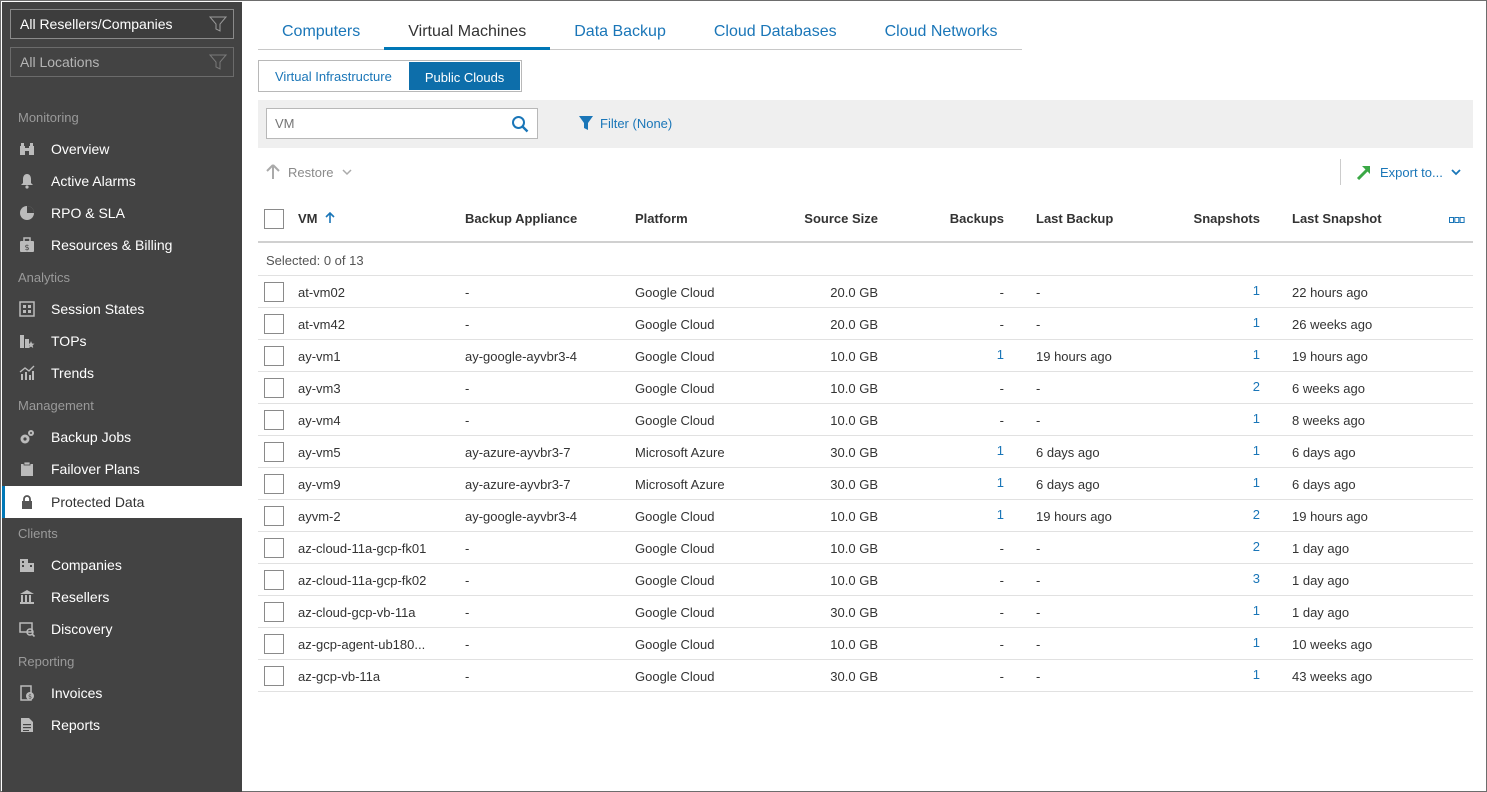 The image size is (1487, 792). Describe the element at coordinates (316, 218) in the screenshot. I see `column-header-vm: VM` at that location.